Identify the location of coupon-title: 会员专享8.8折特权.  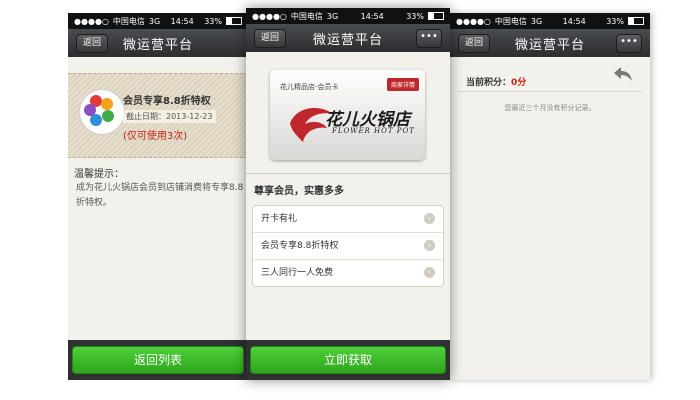
(167, 101).